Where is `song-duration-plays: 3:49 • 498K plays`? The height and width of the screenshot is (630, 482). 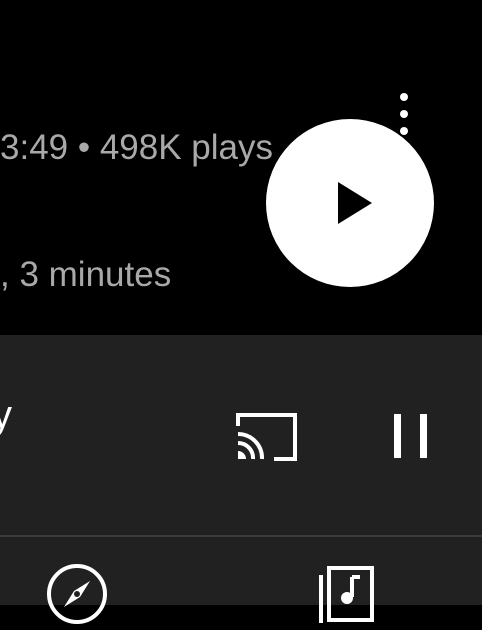 song-duration-plays: 3:49 • 498K plays is located at coordinates (136, 147).